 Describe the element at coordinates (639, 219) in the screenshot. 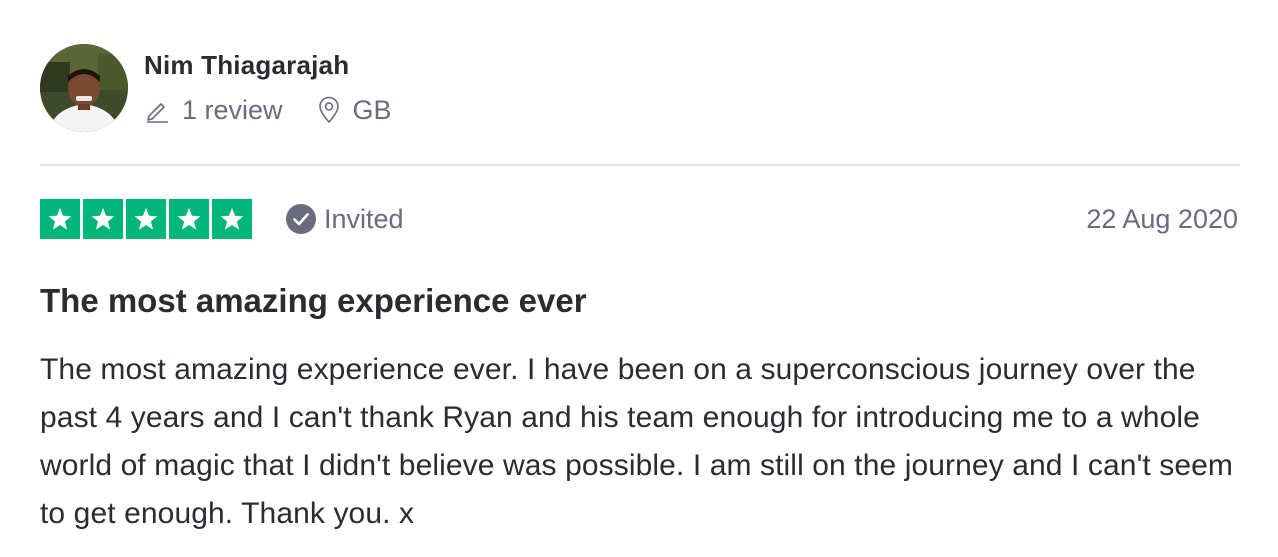

I see `rating-row: Invited 22 Aug 2020` at that location.